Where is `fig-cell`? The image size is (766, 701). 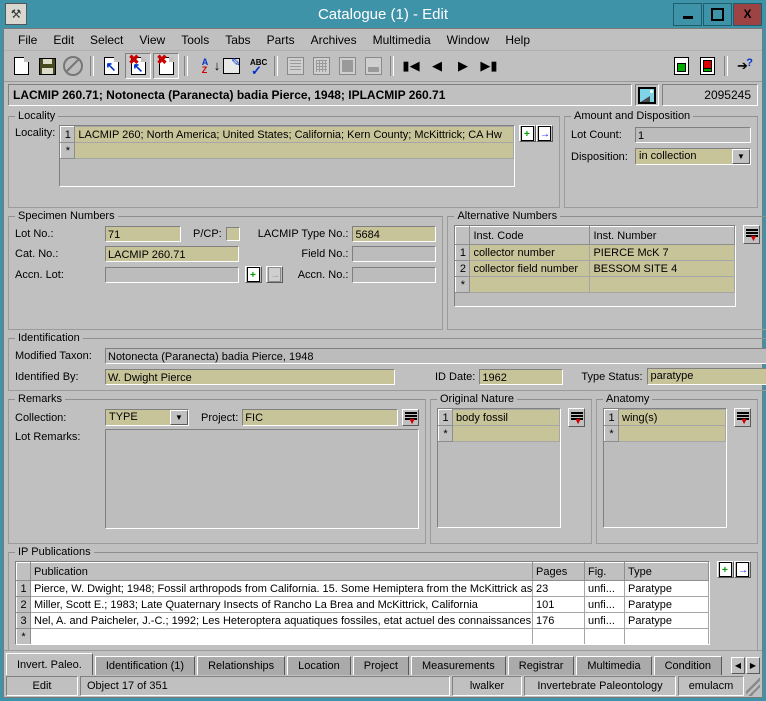
fig-cell is located at coordinates (604, 636).